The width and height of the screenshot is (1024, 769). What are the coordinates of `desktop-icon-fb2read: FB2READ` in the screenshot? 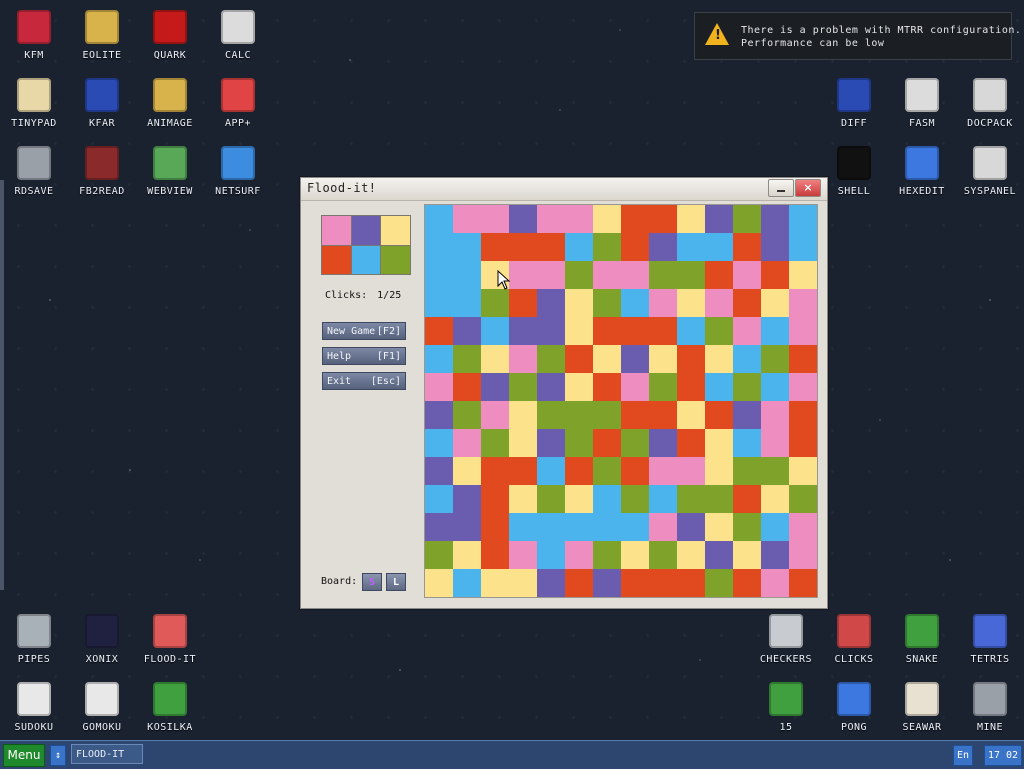 It's located at (102, 171).